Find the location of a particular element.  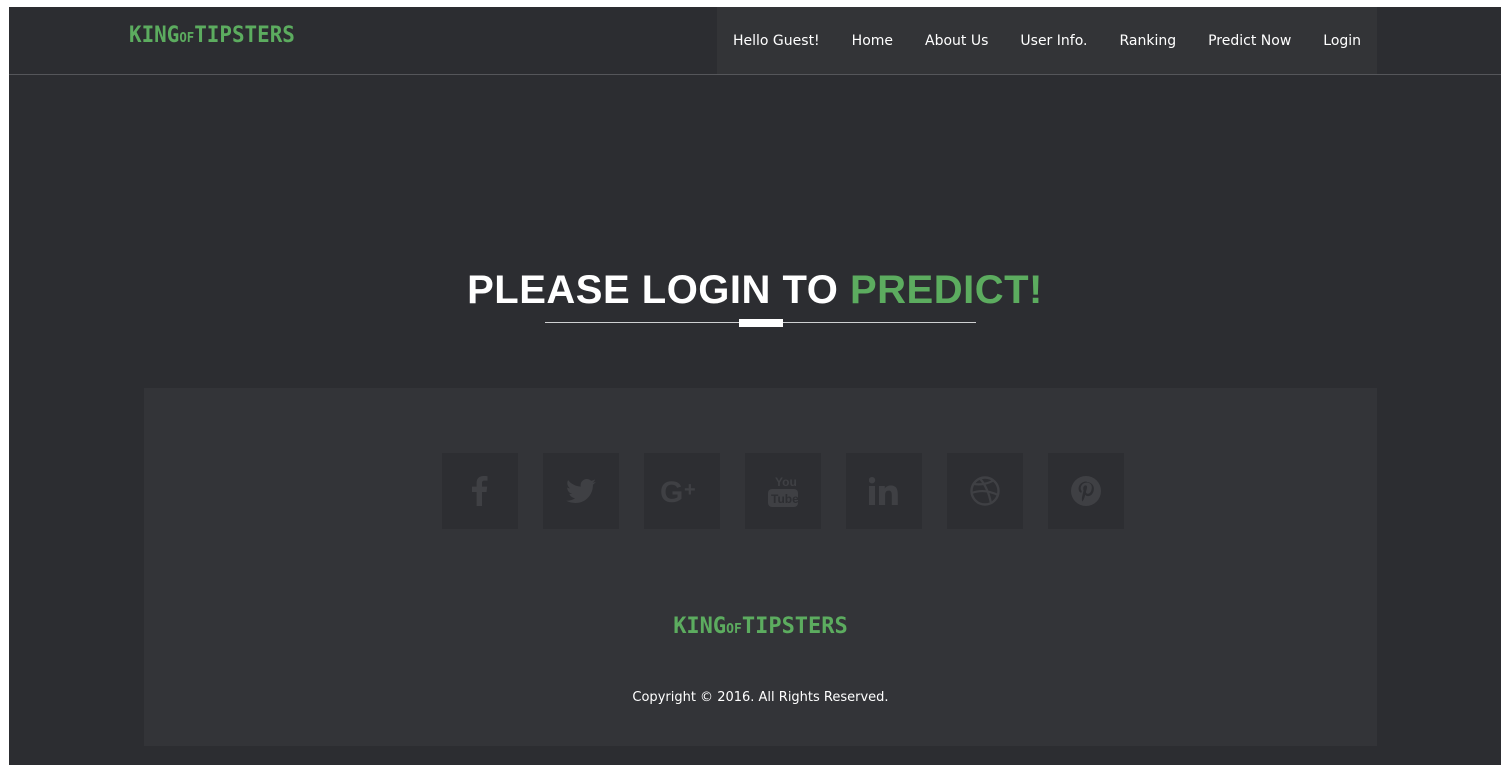

pinterest-icon is located at coordinates (1086, 491).